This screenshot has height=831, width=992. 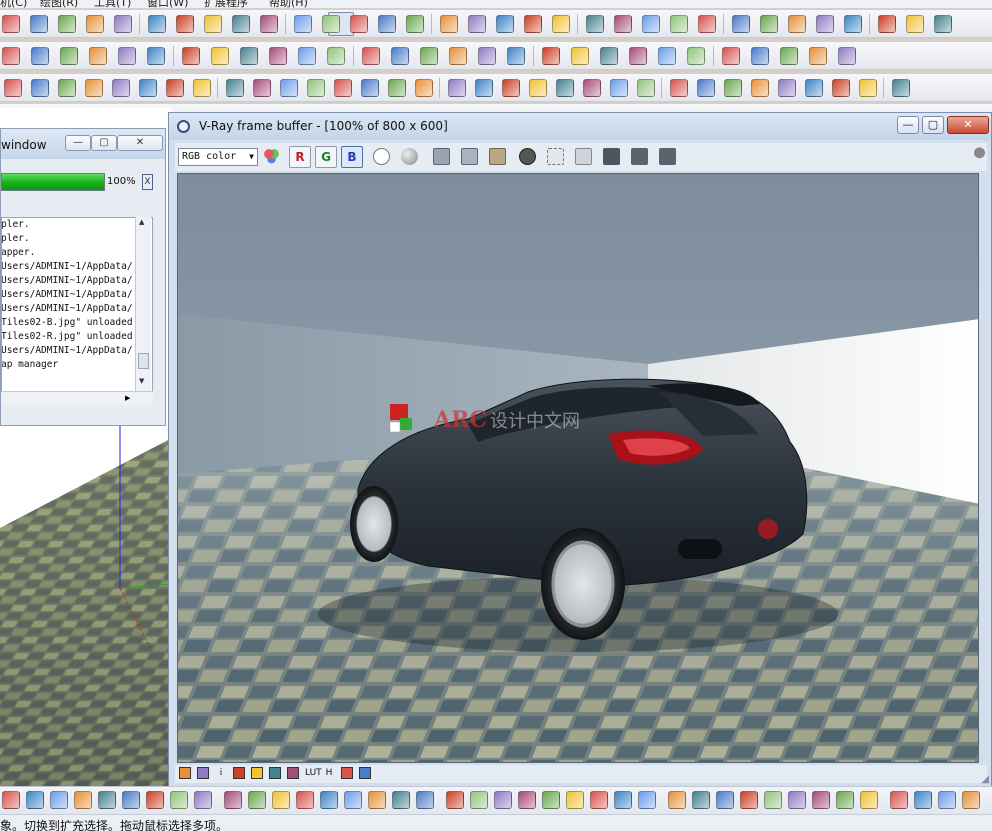 I want to click on zoom-icon, so click(x=769, y=24).